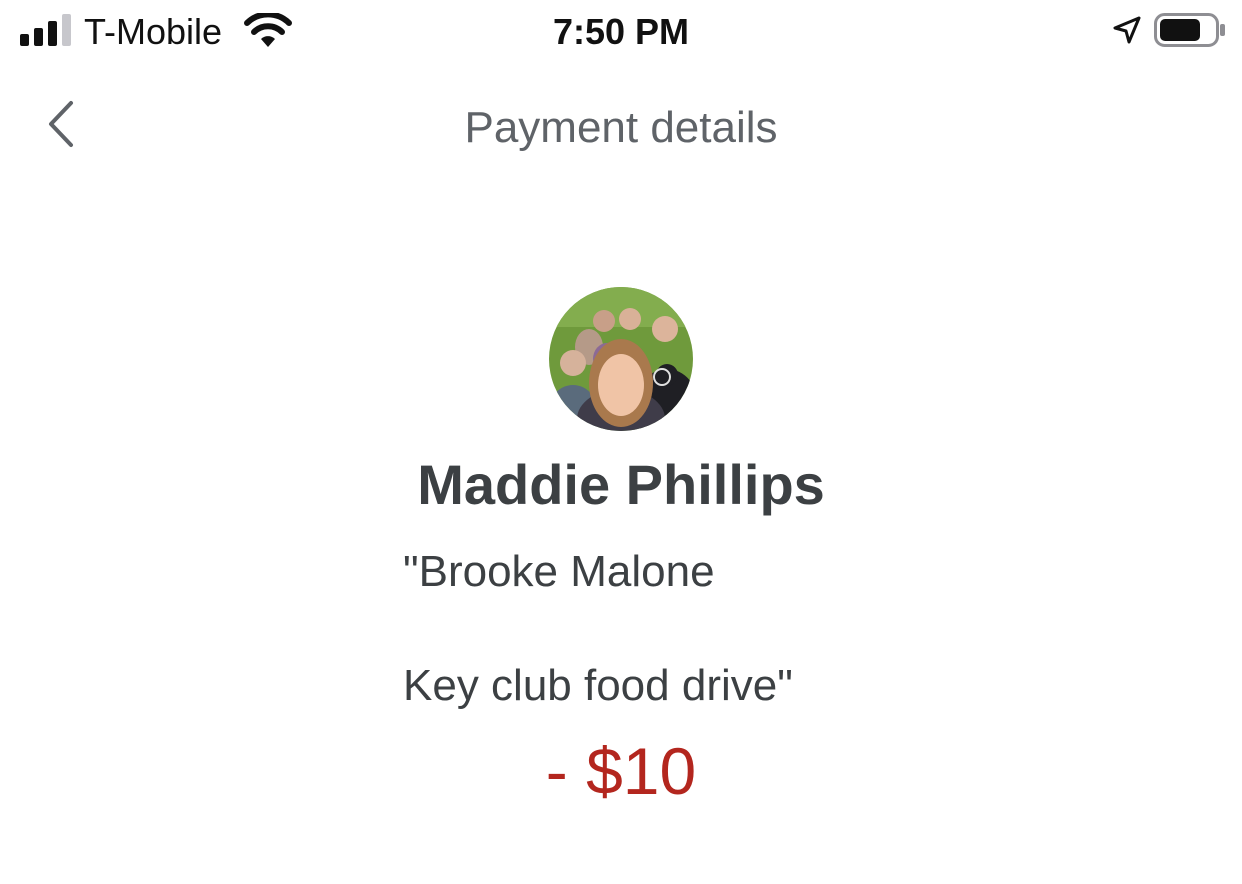 This screenshot has height=884, width=1242. I want to click on payee-name: Maddie Phillips, so click(621, 484).